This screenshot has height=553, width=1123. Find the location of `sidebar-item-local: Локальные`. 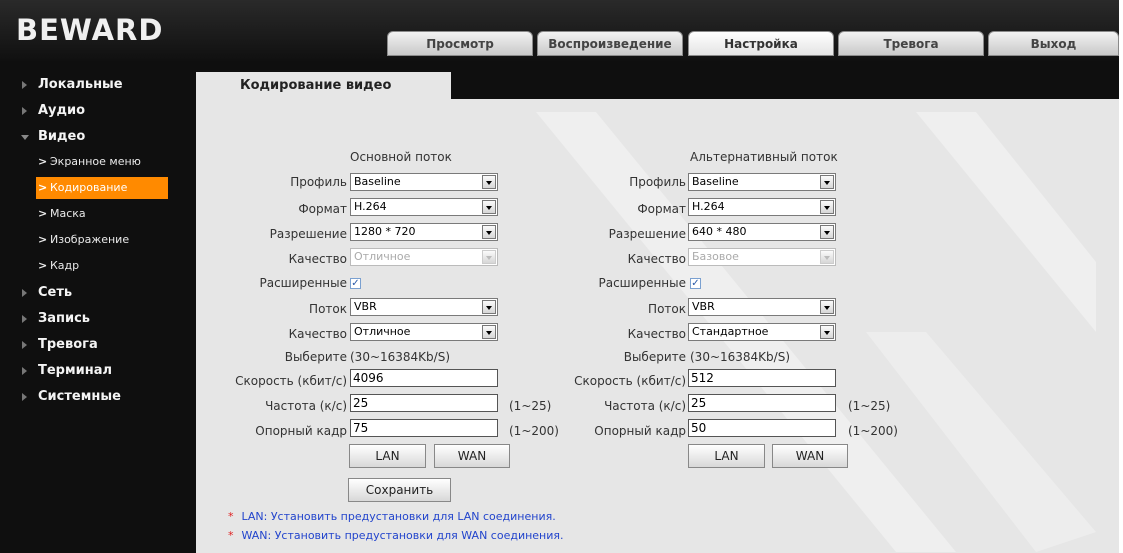

sidebar-item-local: Локальные is located at coordinates (72, 84).